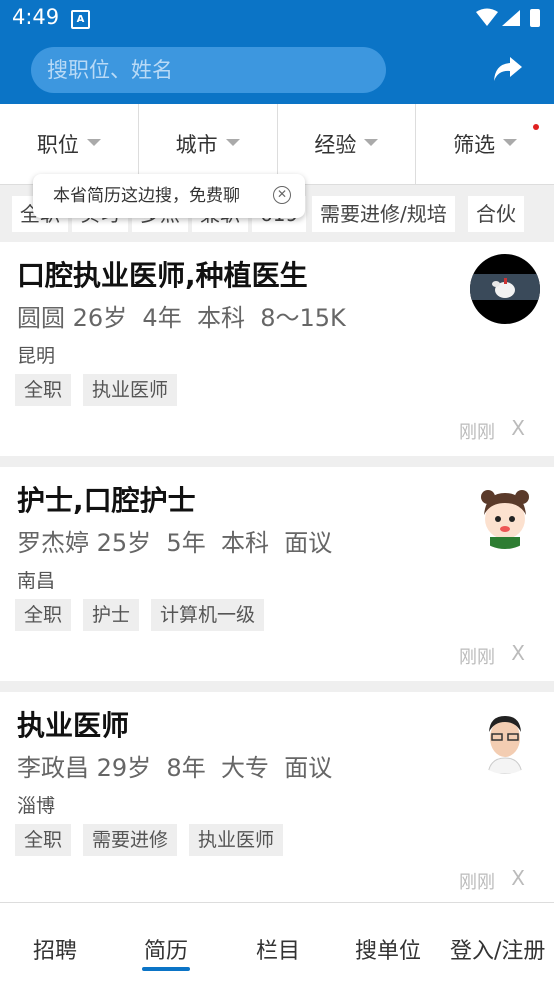 This screenshot has width=554, height=985. What do you see at coordinates (383, 214) in the screenshot?
I see `quick-tag: 需要进修/规培` at bounding box center [383, 214].